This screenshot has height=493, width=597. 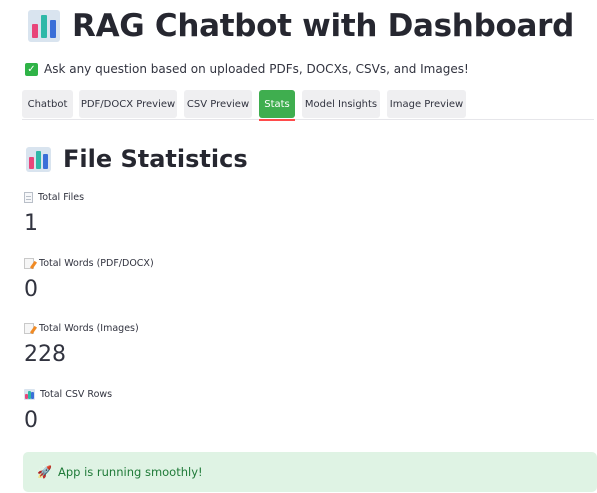 I want to click on app-title-text: RAG Chatbot with Dashboard, so click(x=323, y=26).